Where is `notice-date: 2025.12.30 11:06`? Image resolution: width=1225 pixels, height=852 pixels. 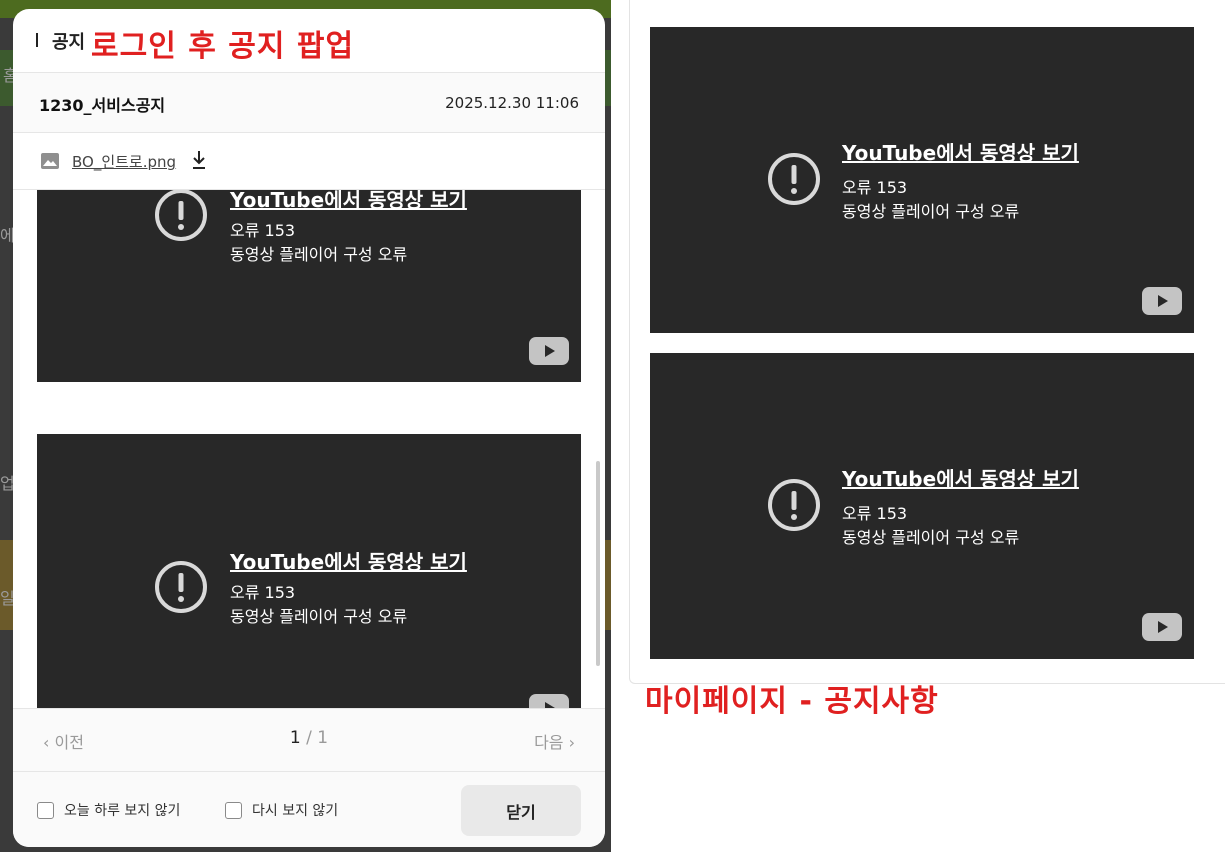
notice-date: 2025.12.30 11:06 is located at coordinates (512, 103).